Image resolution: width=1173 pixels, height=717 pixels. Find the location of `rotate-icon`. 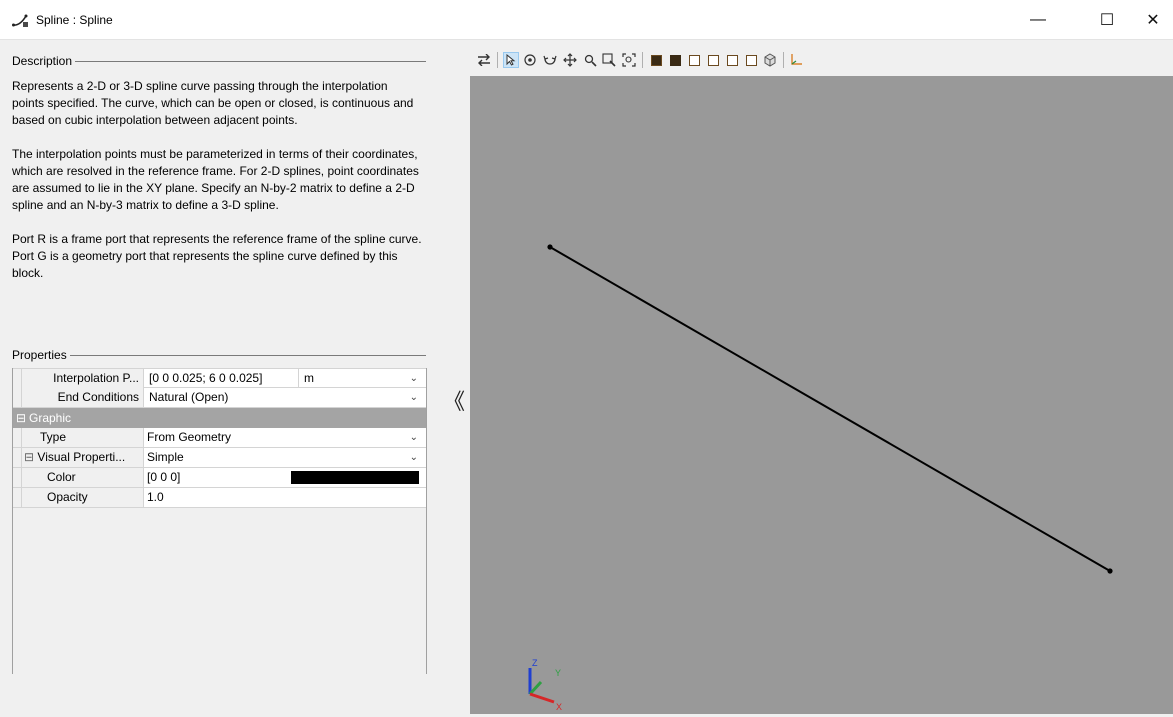

rotate-icon is located at coordinates (530, 60).